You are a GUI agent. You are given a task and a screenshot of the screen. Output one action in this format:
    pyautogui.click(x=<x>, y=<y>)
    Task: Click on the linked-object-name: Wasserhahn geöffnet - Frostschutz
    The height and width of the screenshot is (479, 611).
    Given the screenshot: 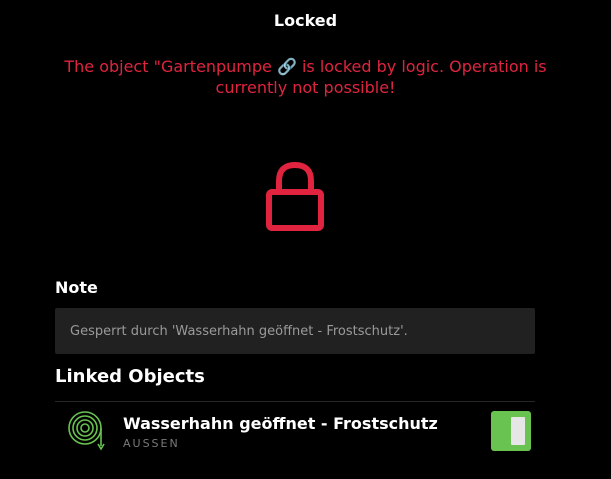 What is the action you would take?
    pyautogui.click(x=280, y=423)
    